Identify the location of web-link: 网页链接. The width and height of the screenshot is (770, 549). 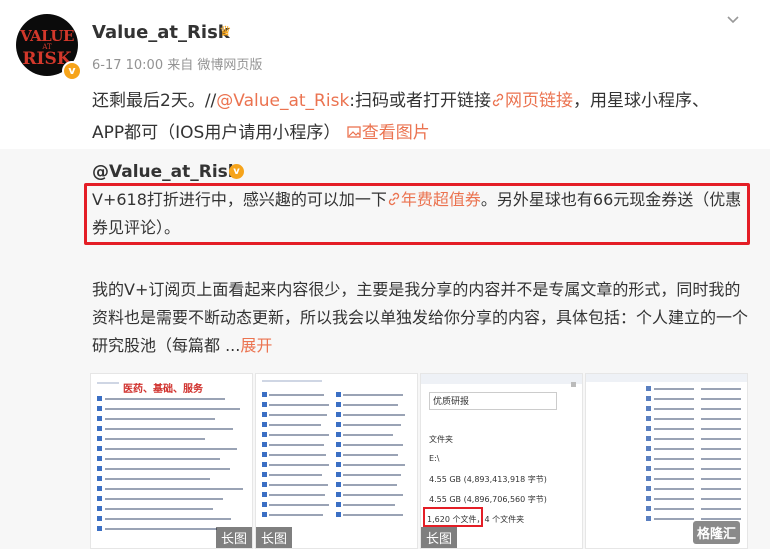
(539, 101).